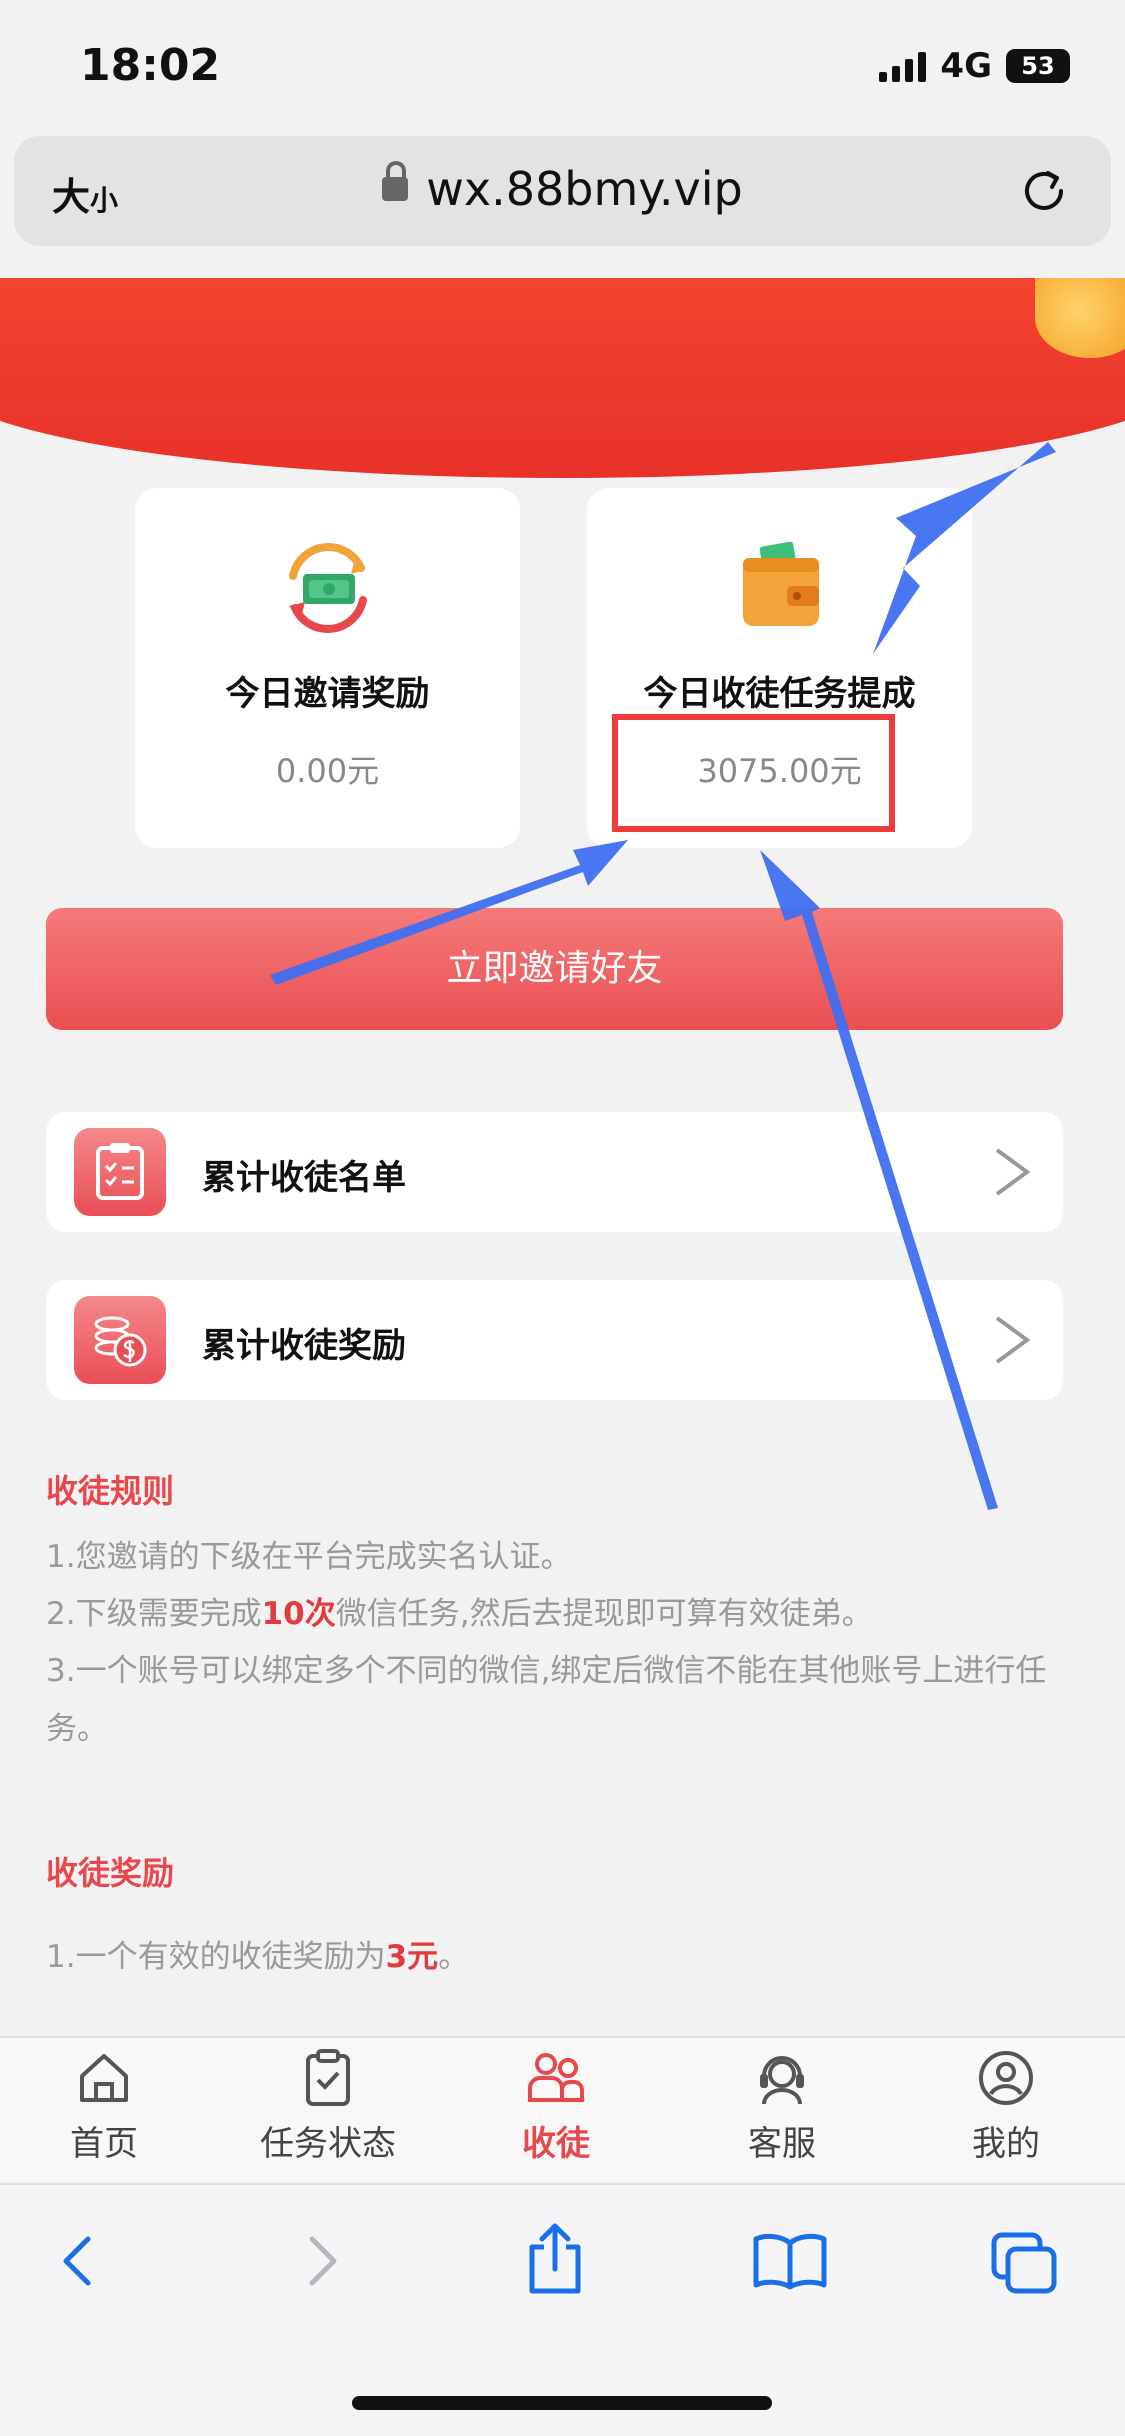  What do you see at coordinates (1006, 2144) in the screenshot?
I see `tab-label: 我的` at bounding box center [1006, 2144].